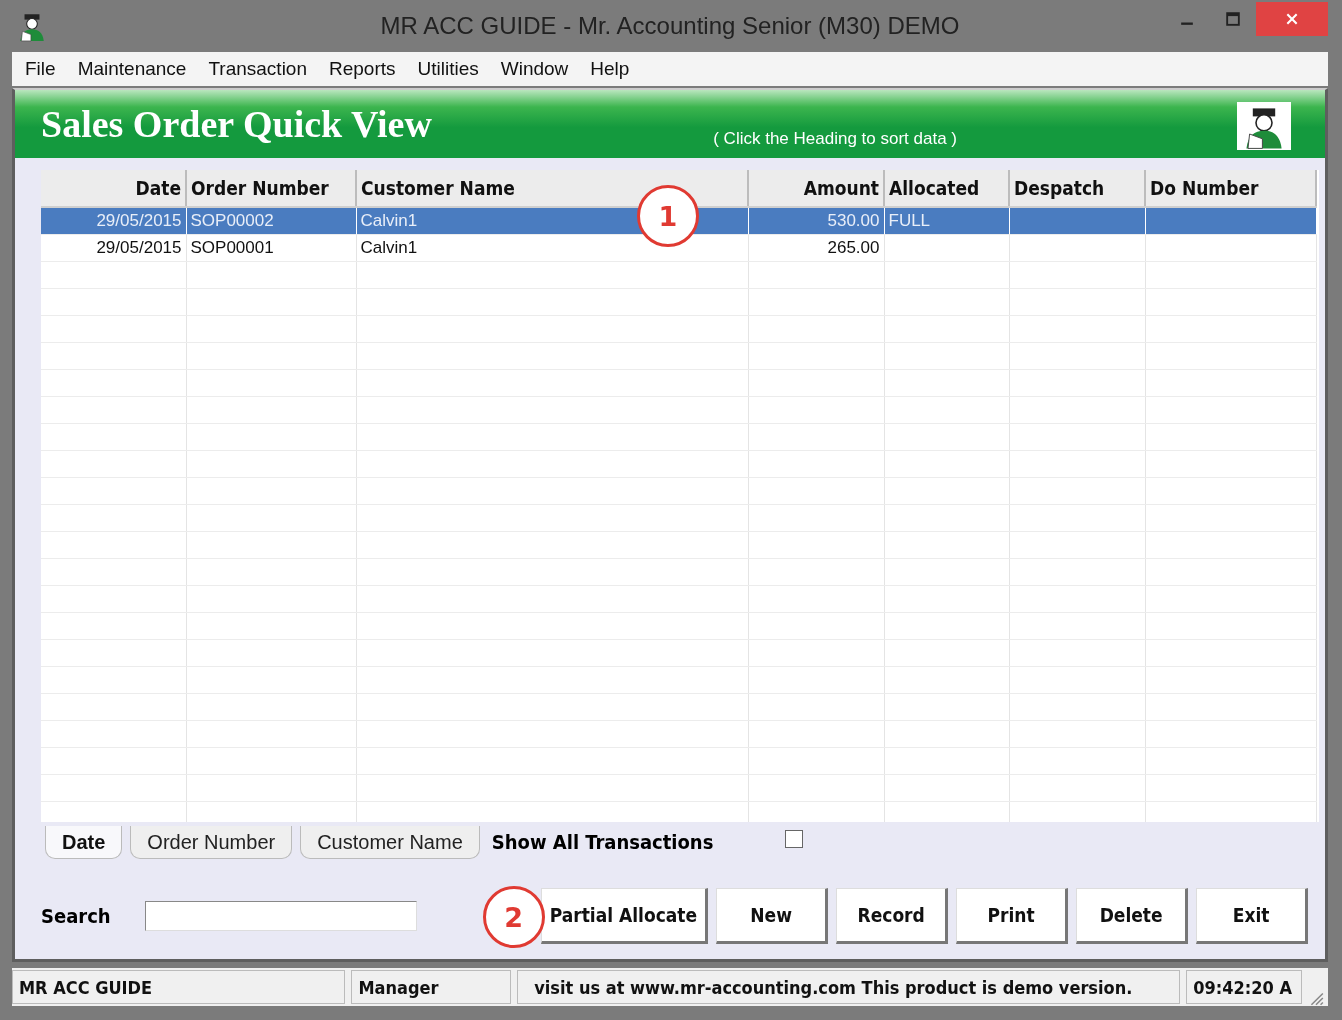 The width and height of the screenshot is (1342, 1020). I want to click on status-panel: MR ACC GUIDE, so click(179, 987).